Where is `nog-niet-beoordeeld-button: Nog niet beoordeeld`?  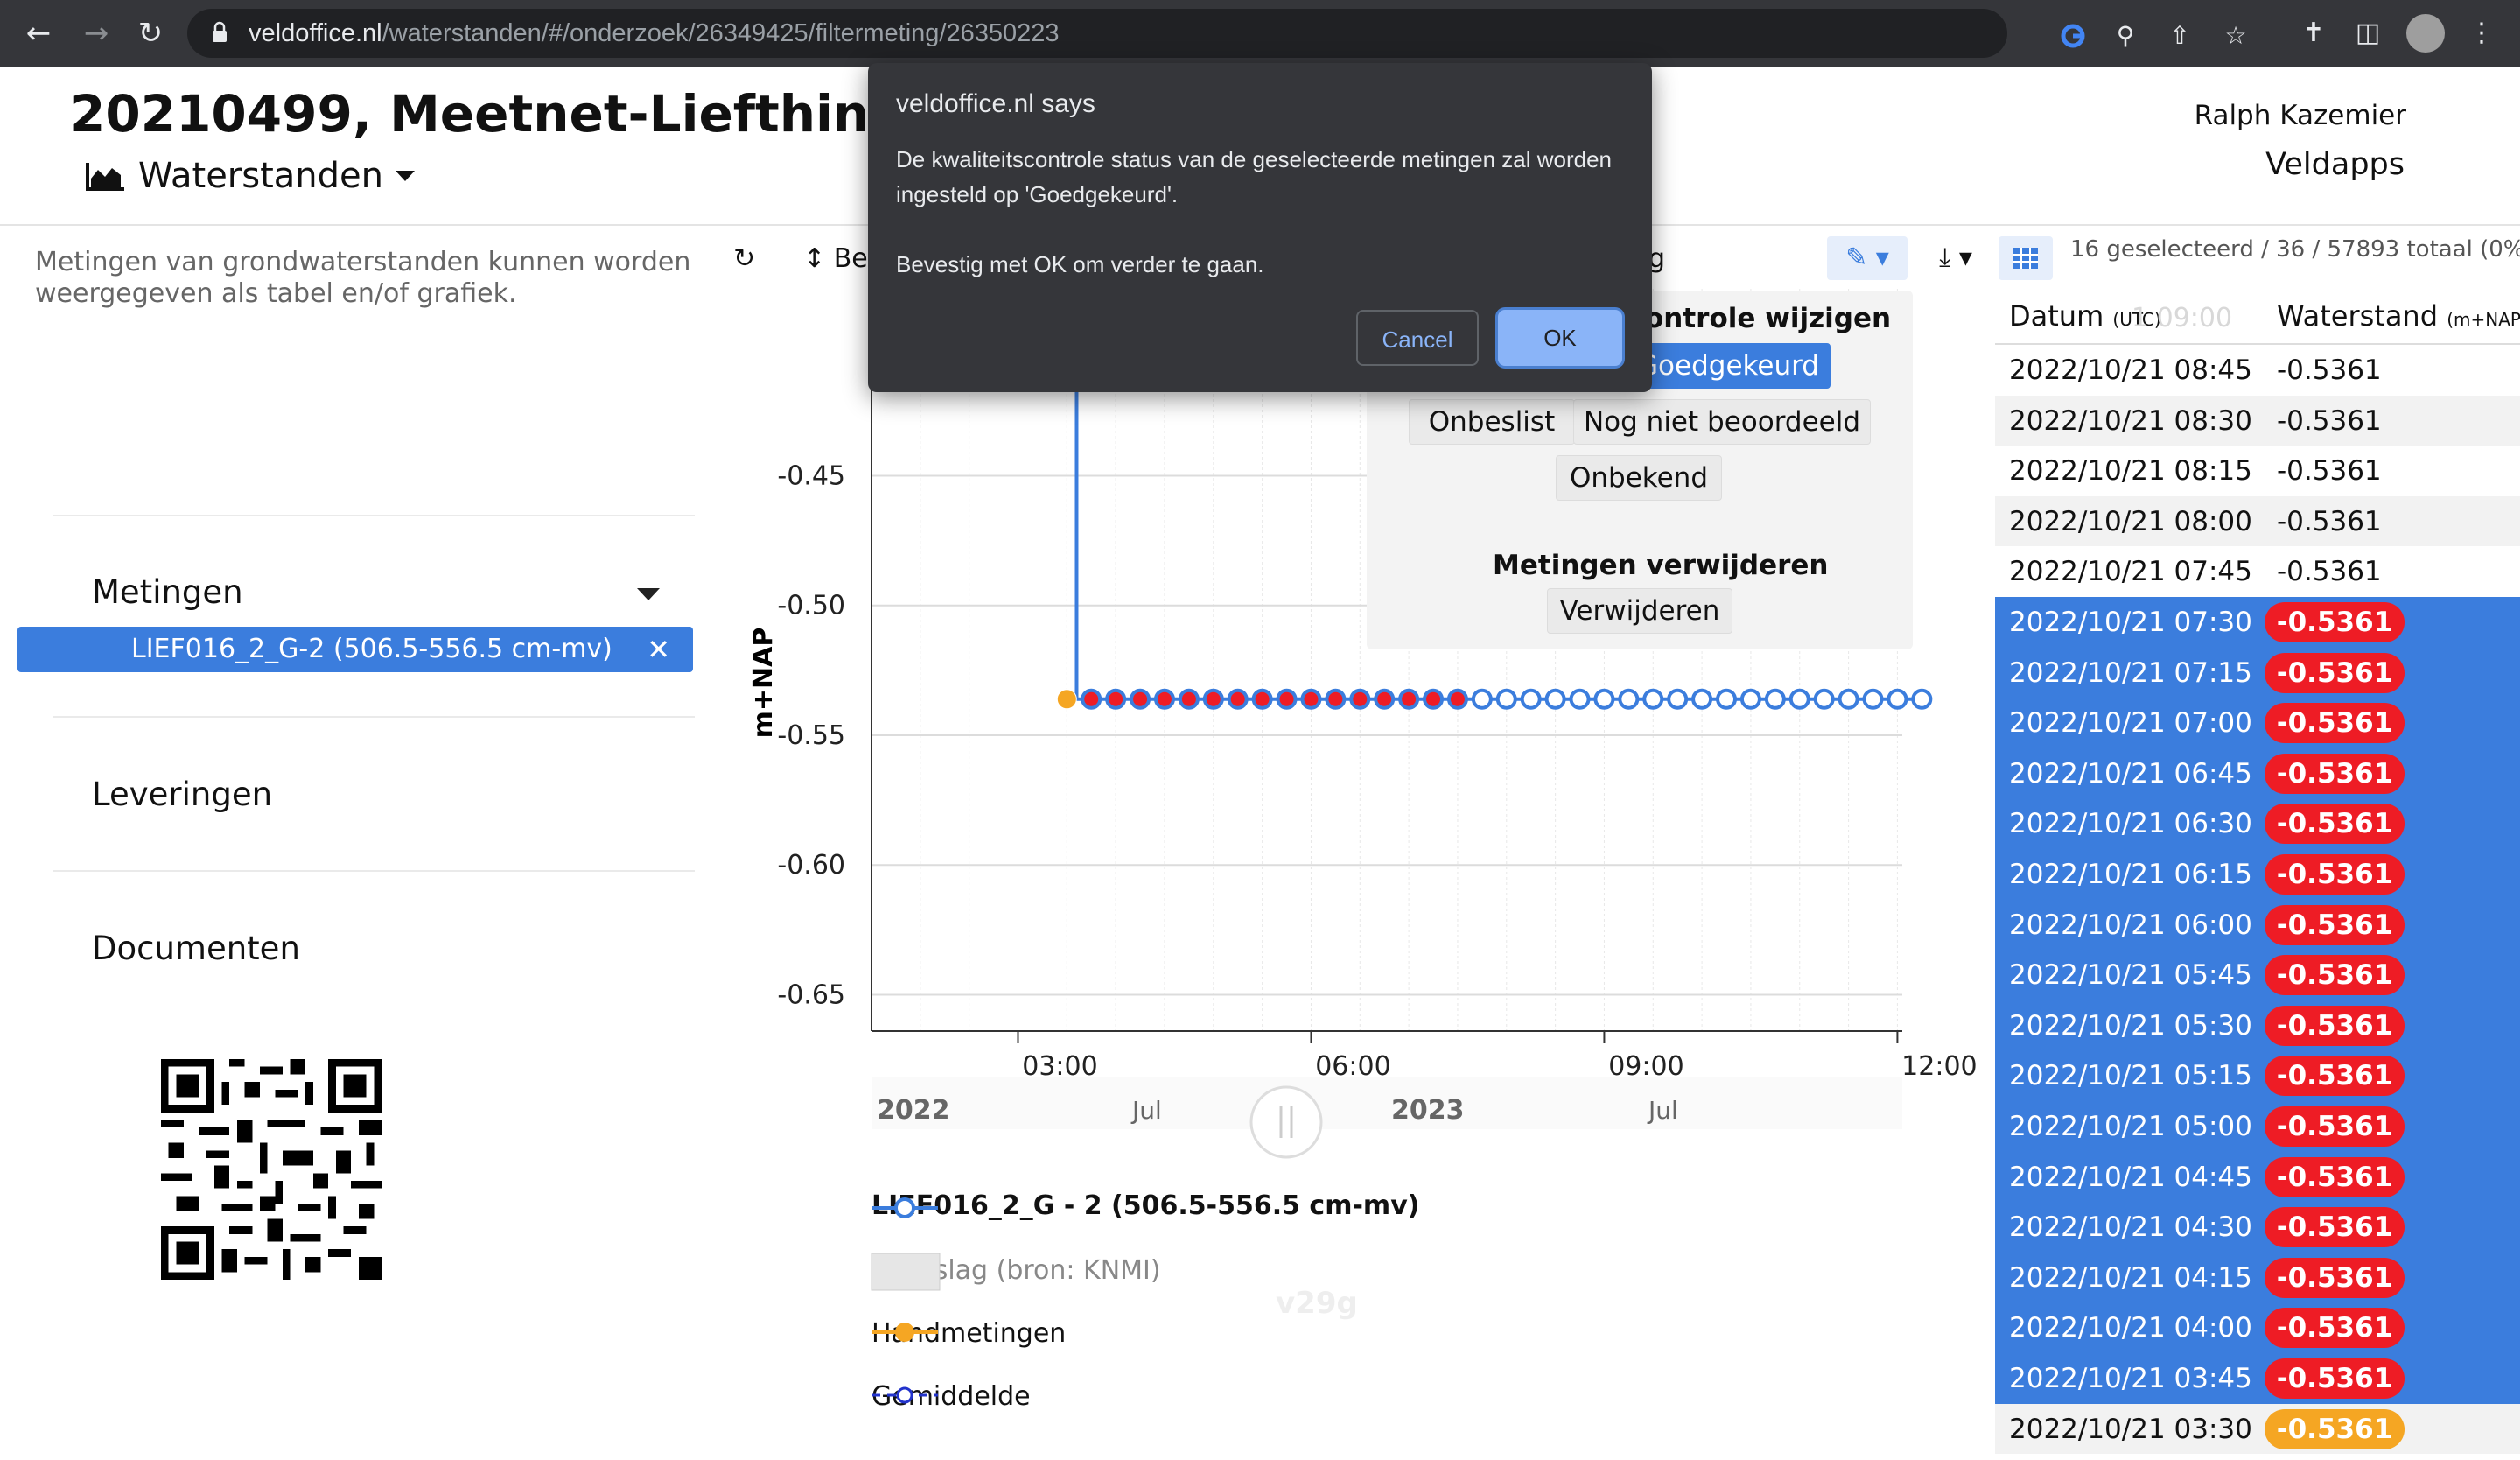 nog-niet-beoordeeld-button: Nog niet beoordeeld is located at coordinates (1722, 422).